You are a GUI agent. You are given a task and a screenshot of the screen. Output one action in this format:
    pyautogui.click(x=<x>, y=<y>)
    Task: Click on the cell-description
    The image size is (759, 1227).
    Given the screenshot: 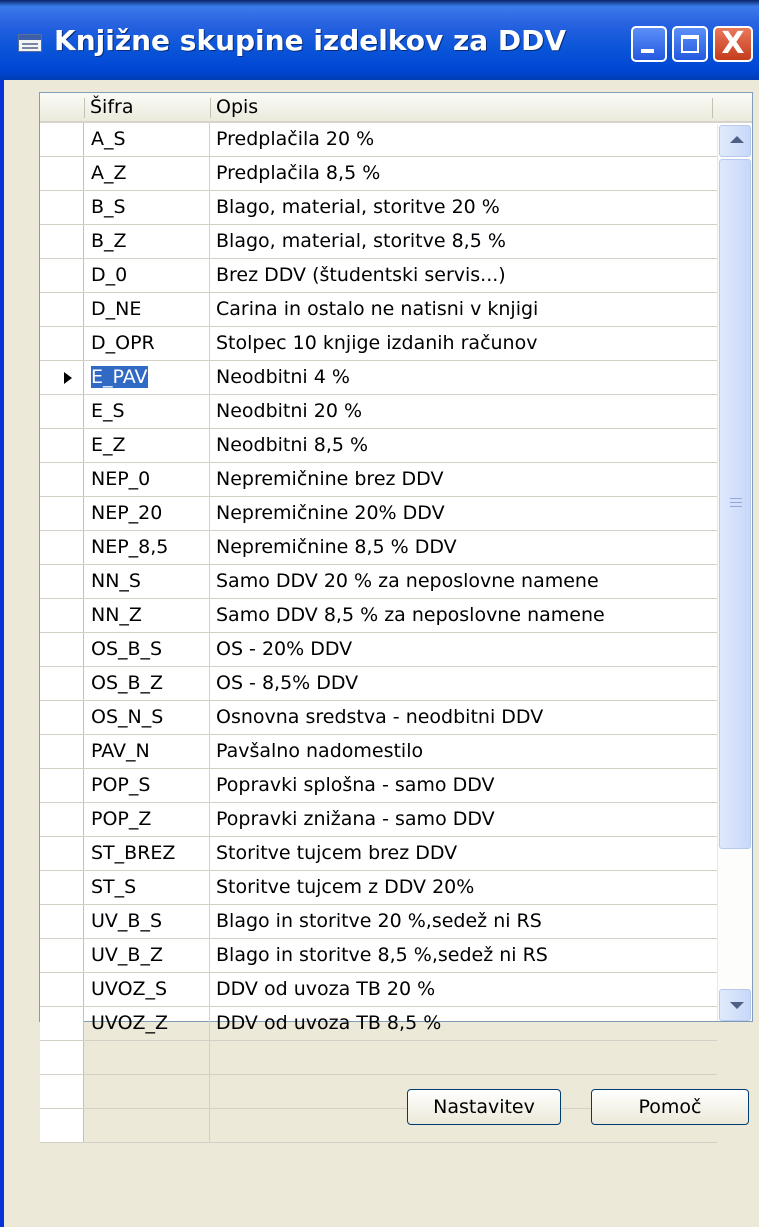 What is the action you would take?
    pyautogui.click(x=463, y=1057)
    